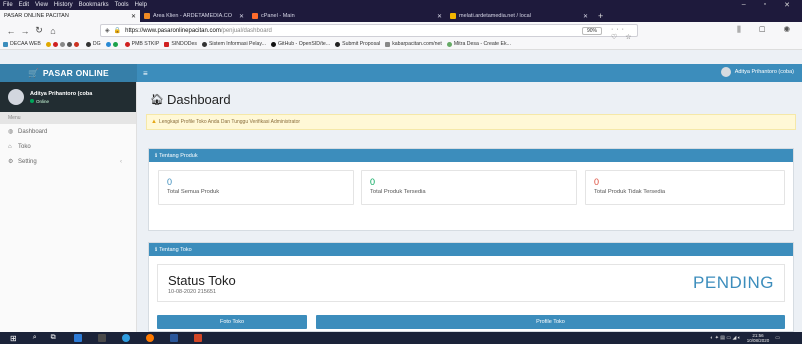 This screenshot has height=344, width=802. Describe the element at coordinates (519, 16) in the screenshot. I see `tab-melati: melati.ardetamedia.net / local ✕` at that location.